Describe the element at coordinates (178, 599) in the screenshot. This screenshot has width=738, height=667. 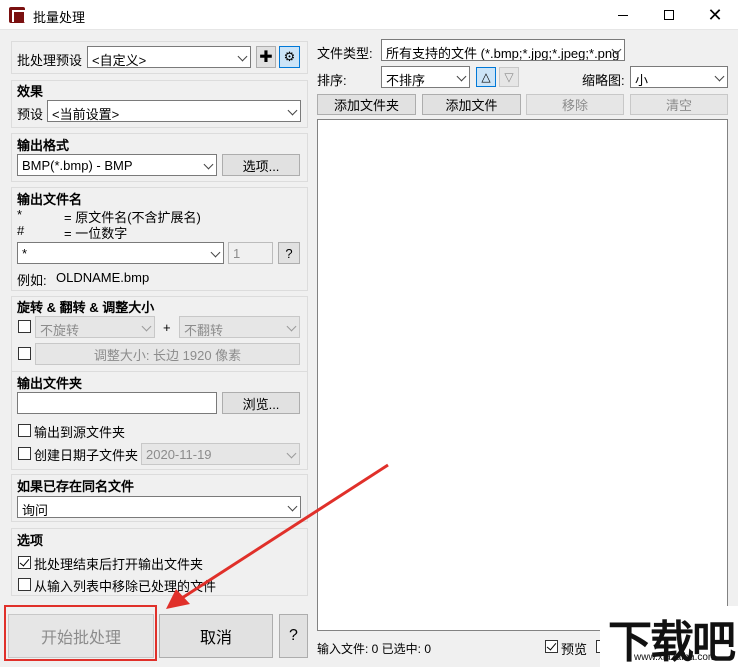
I see `arrow-head` at that location.